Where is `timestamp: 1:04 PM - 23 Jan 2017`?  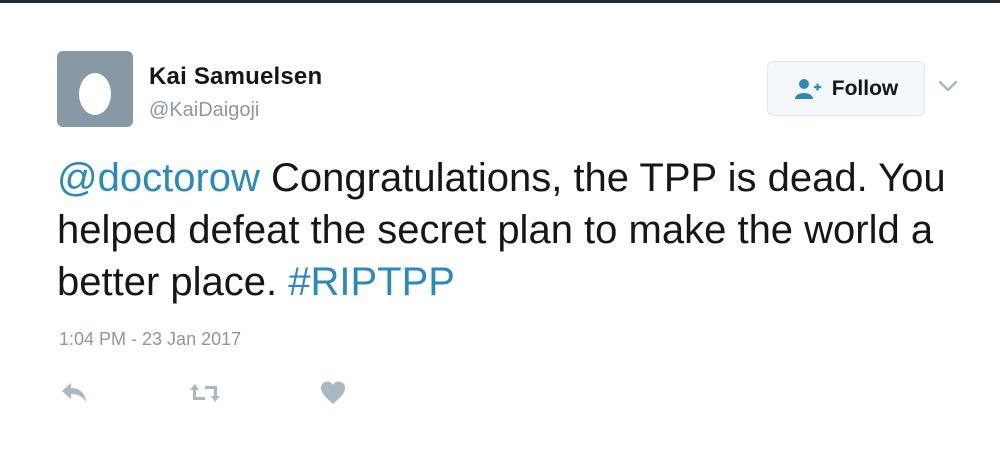
timestamp: 1:04 PM - 23 Jan 2017 is located at coordinates (150, 339).